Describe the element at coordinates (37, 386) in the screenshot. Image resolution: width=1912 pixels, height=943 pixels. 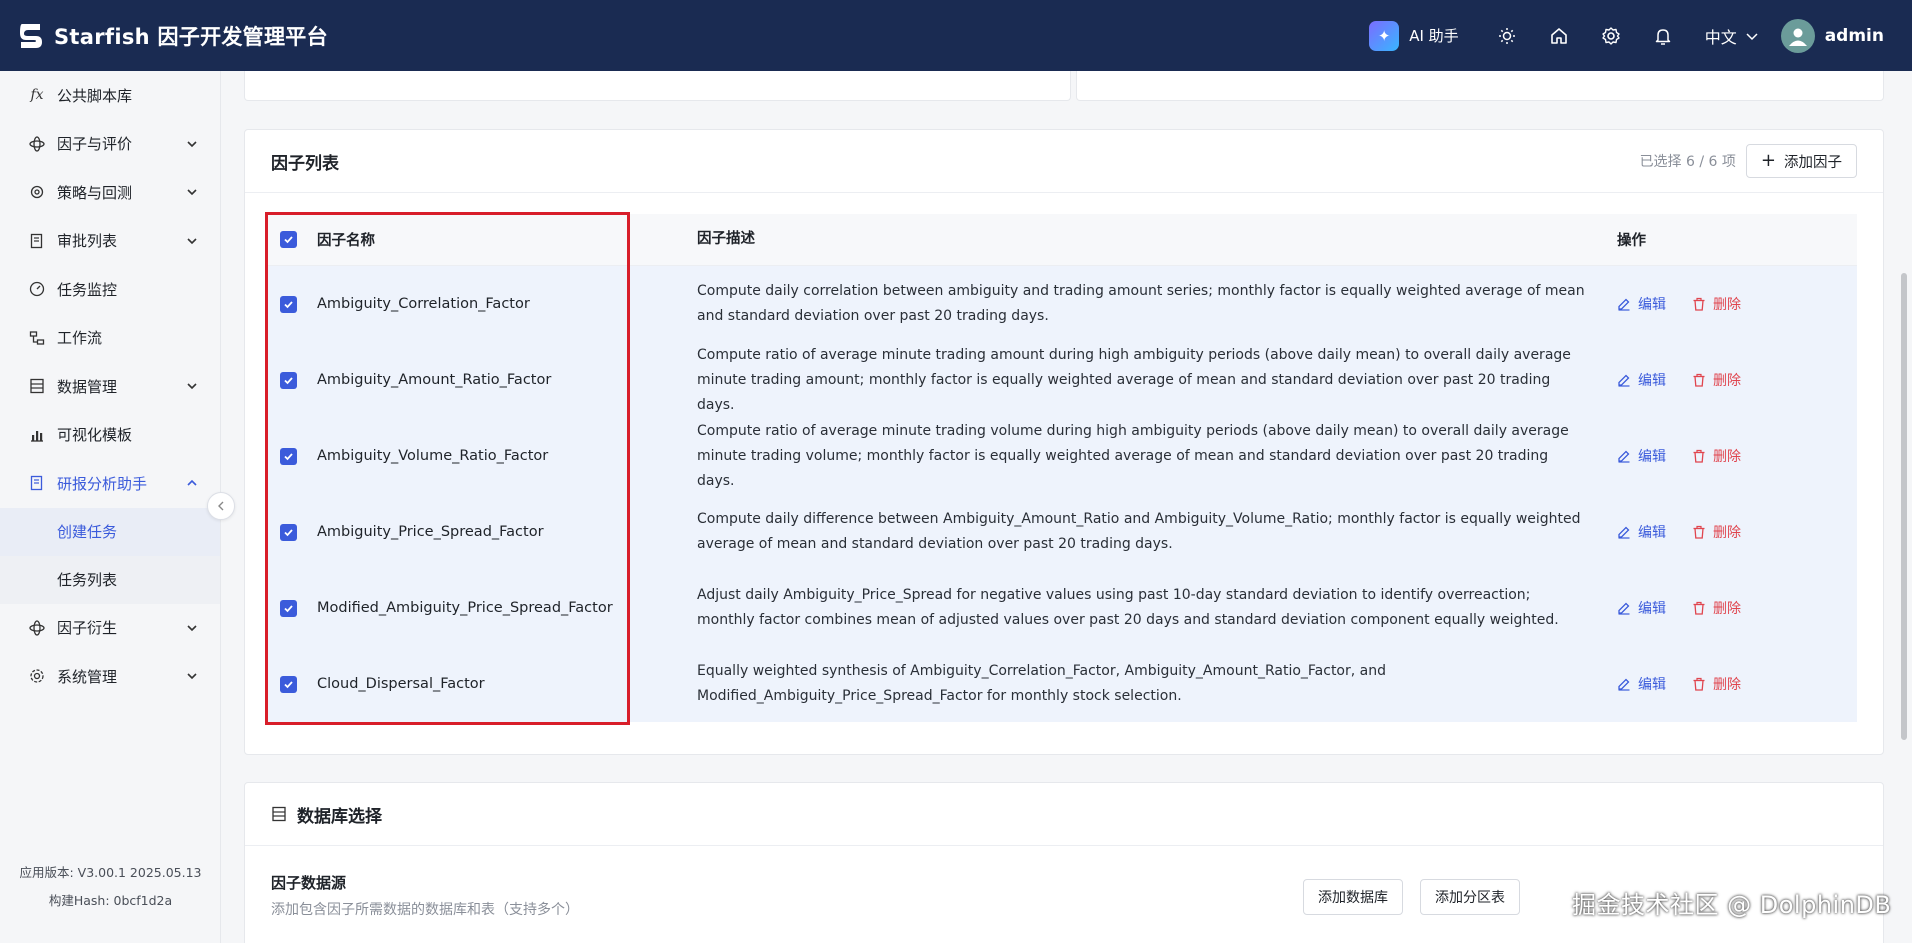
I see `list-icon` at that location.